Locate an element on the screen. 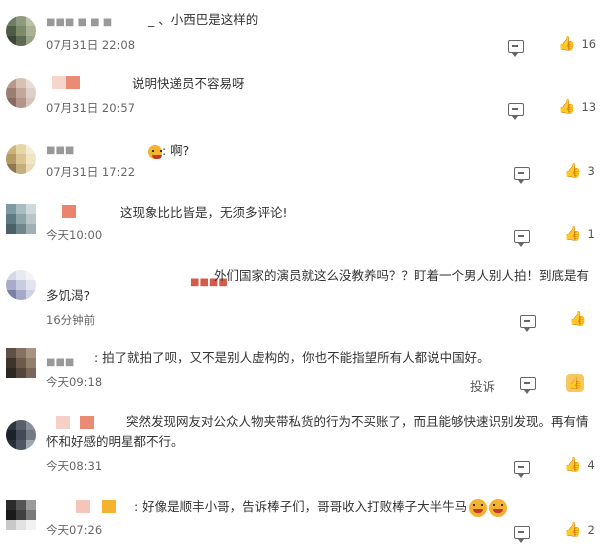 The width and height of the screenshot is (600, 559). comment-time: 16分钟前 is located at coordinates (71, 320).